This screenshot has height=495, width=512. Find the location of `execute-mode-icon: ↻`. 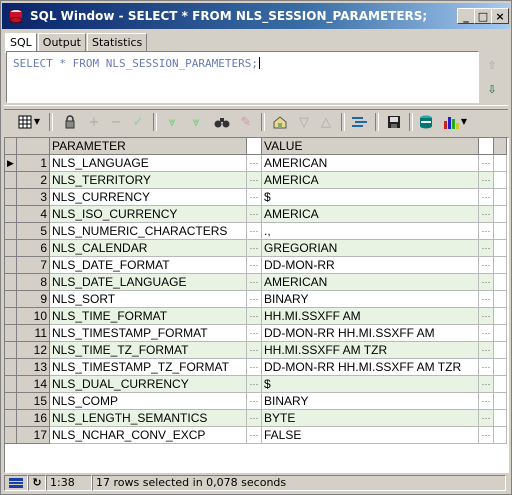

execute-mode-icon: ↻ is located at coordinates (37, 482).